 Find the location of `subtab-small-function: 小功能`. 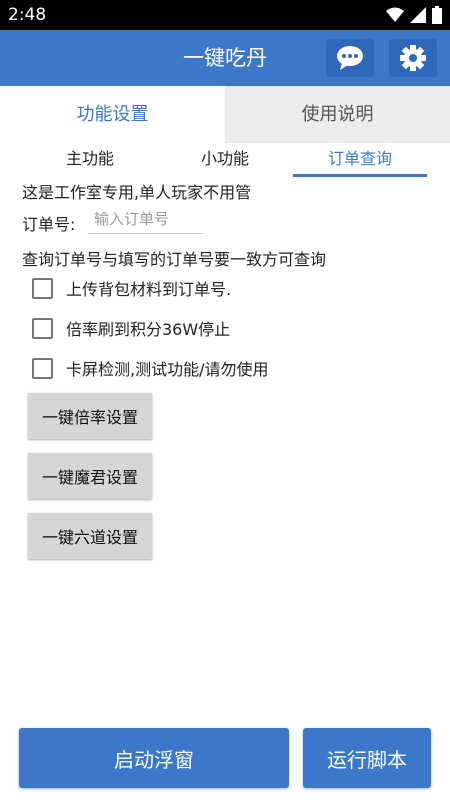

subtab-small-function: 小功能 is located at coordinates (225, 160).